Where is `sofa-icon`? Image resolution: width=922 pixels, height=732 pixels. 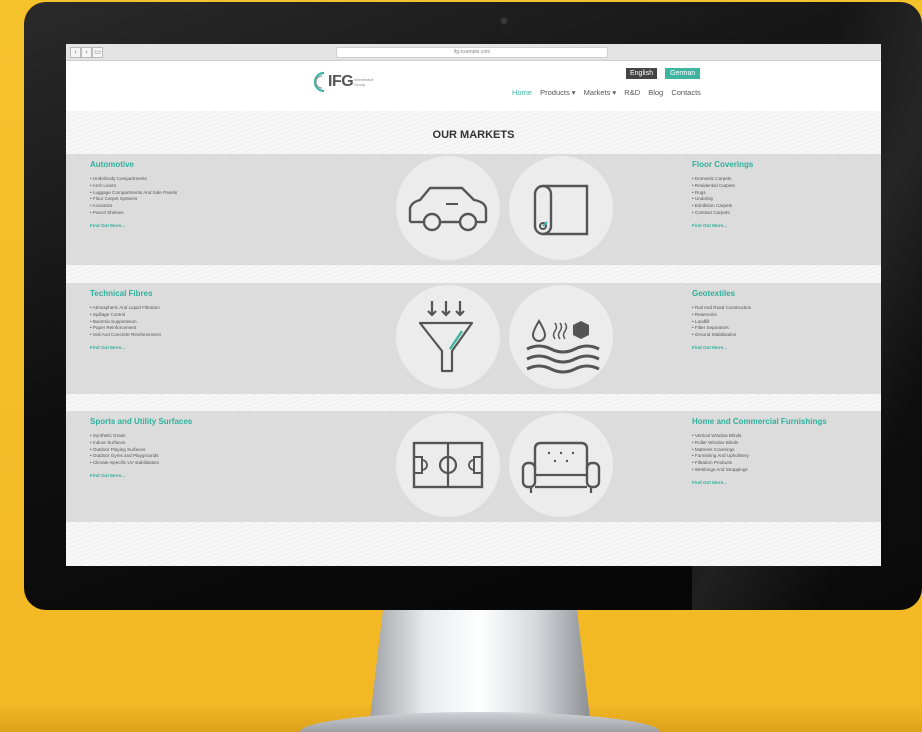 sofa-icon is located at coordinates (561, 465).